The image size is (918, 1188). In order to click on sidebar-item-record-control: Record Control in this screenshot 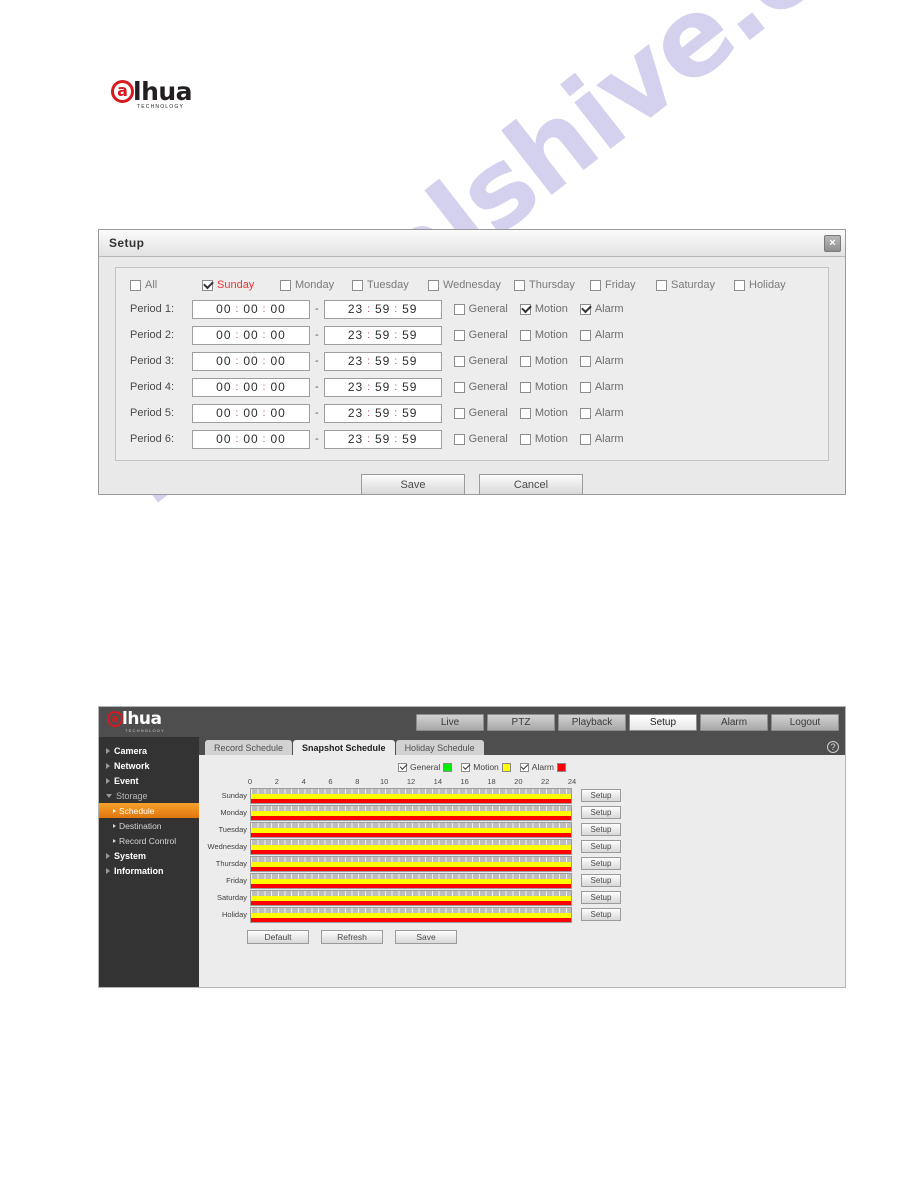, I will do `click(149, 840)`.